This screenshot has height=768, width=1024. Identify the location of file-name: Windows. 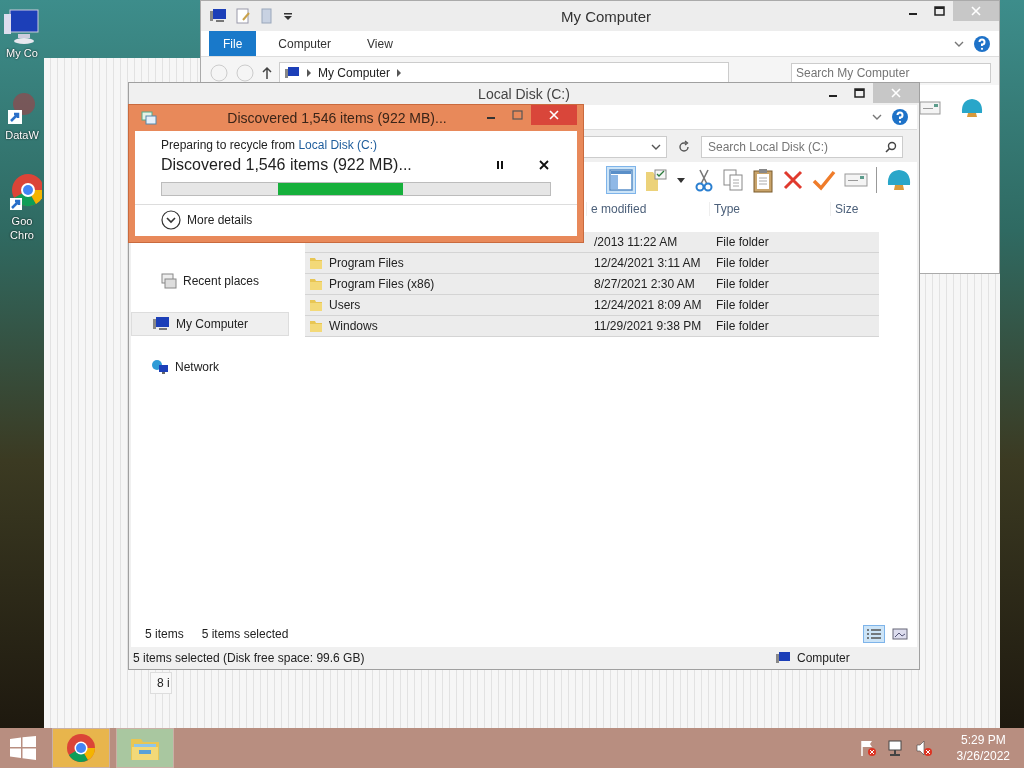
(353, 326).